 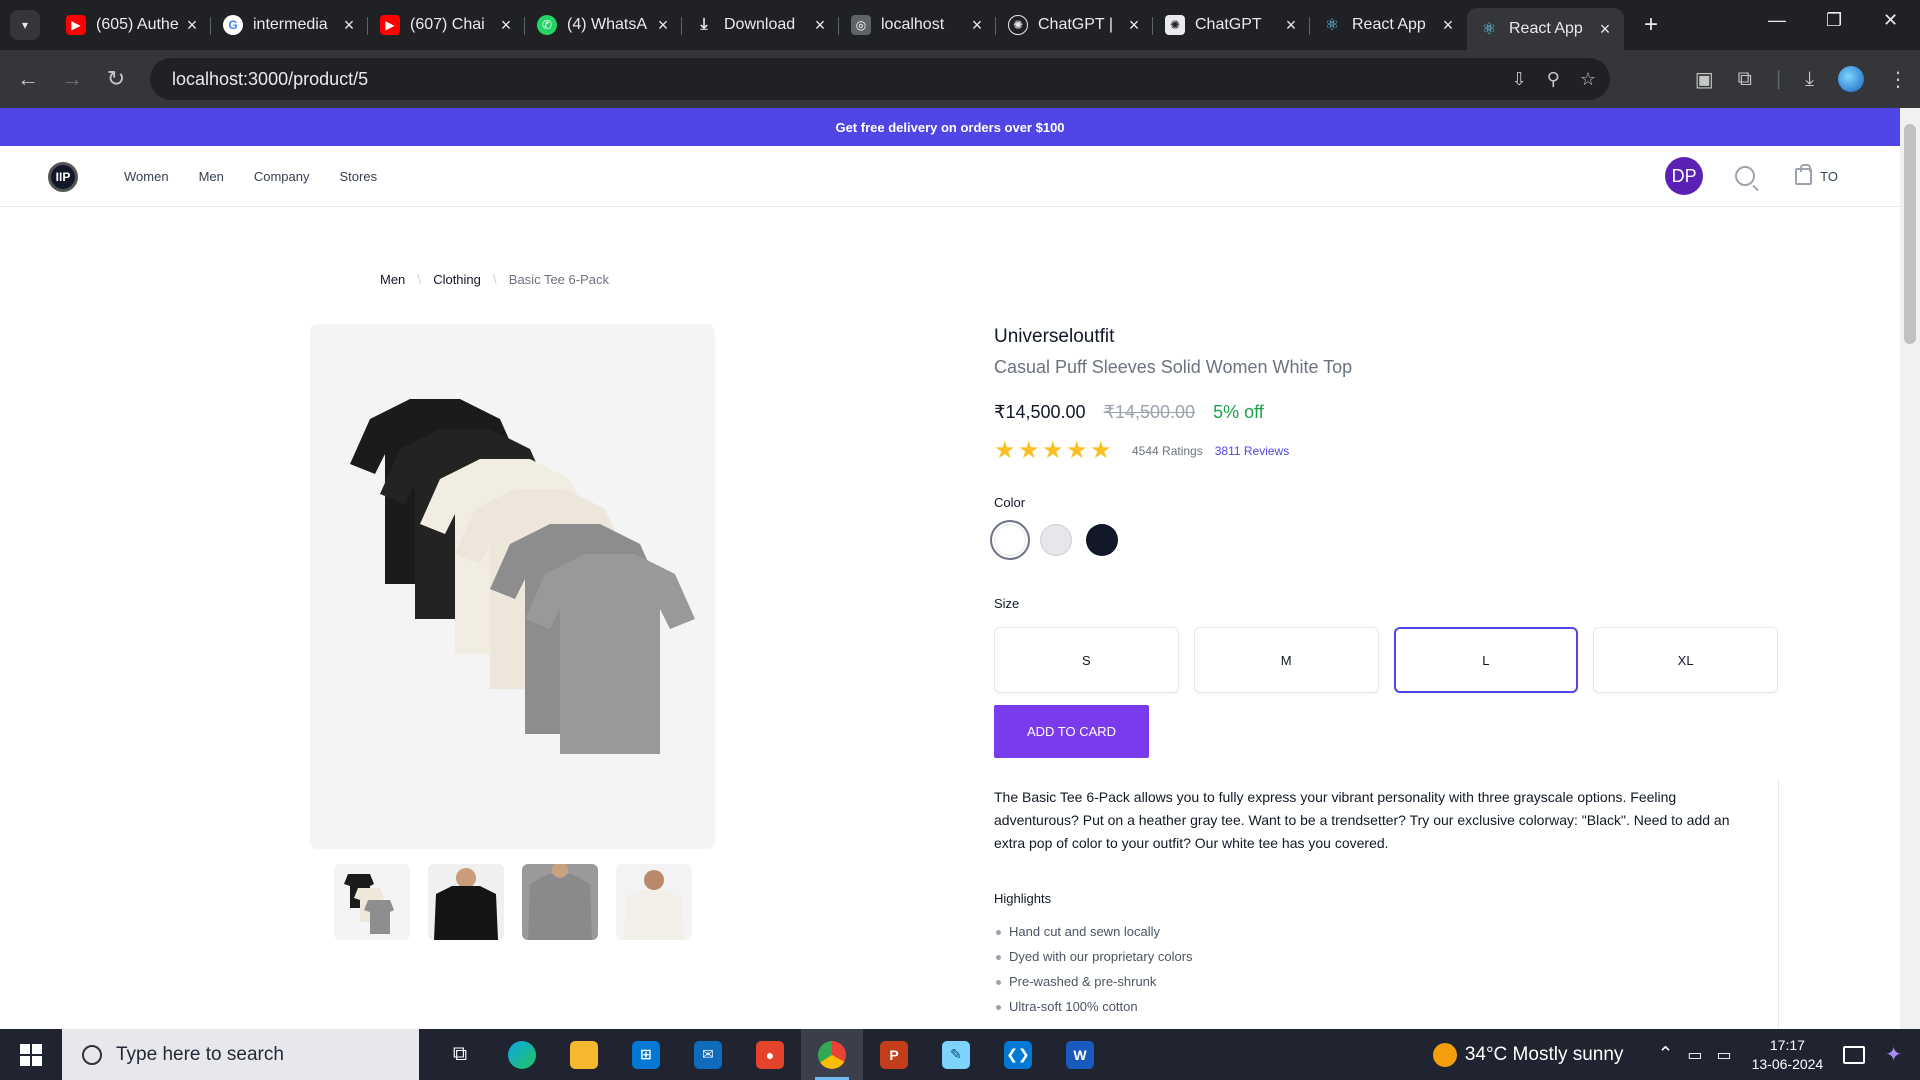 I want to click on browser-tab: ▶ (607) Chai ×, so click(x=446, y=25).